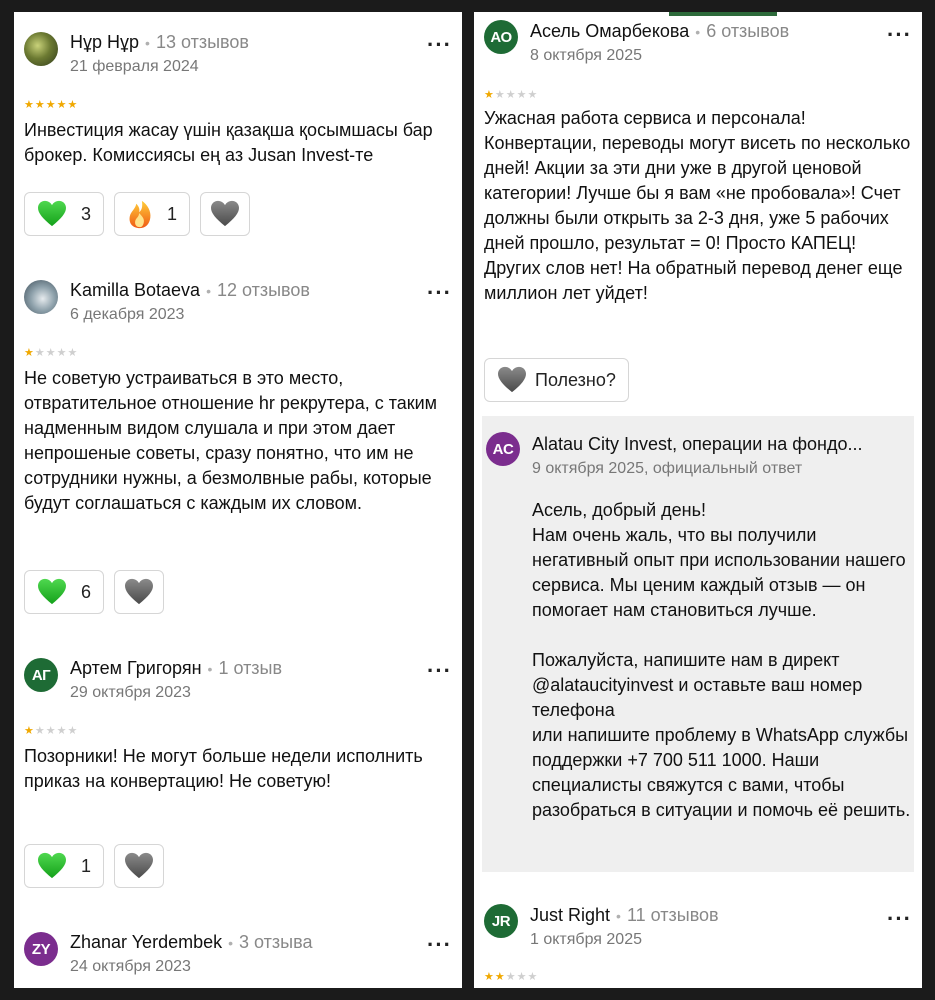  I want to click on fire-count: 1, so click(172, 213).